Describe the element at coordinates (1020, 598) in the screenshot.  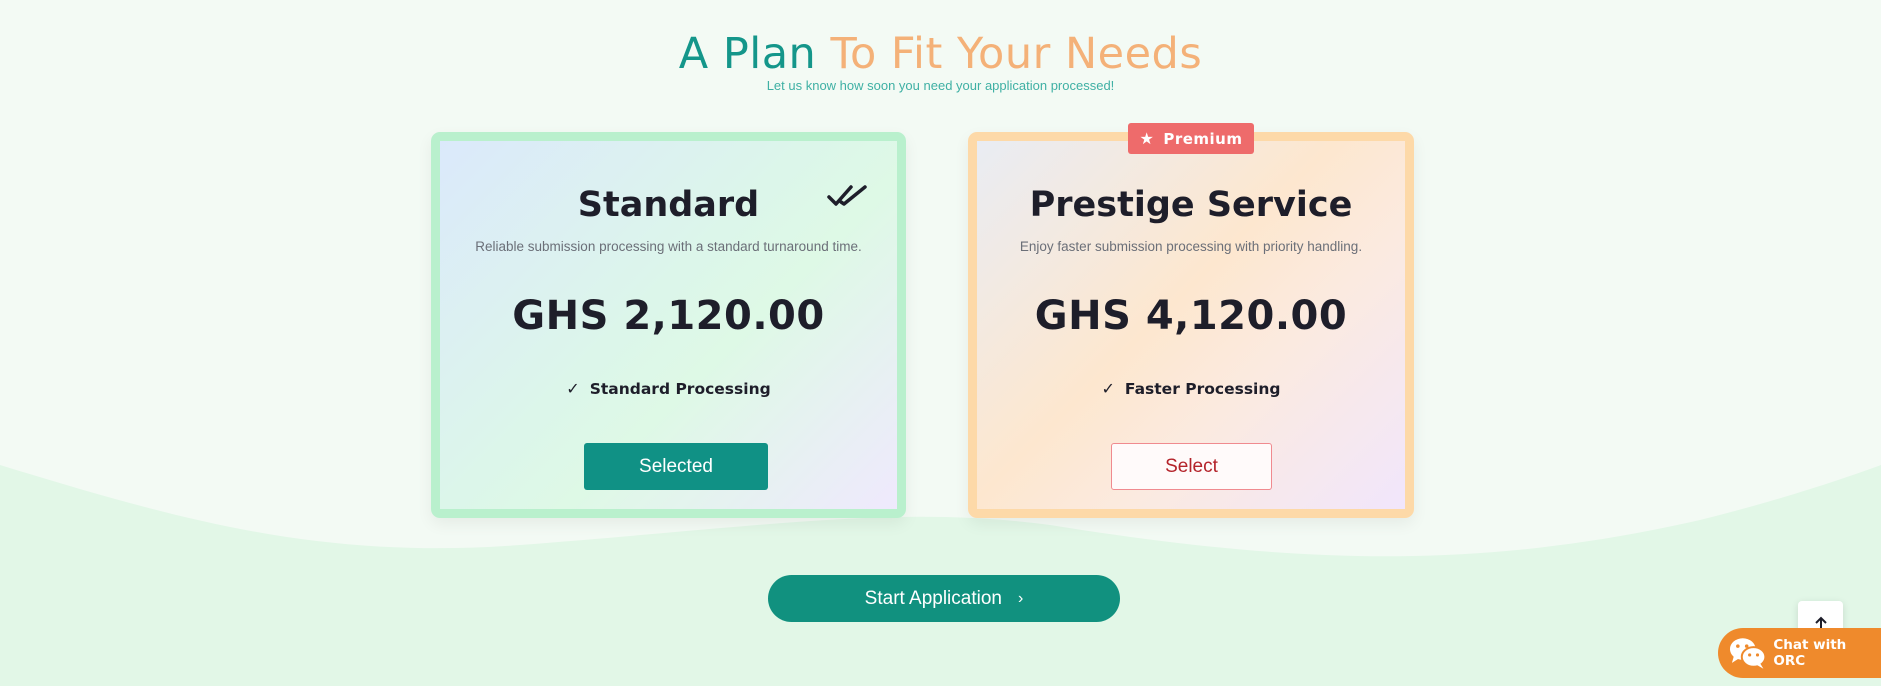
I see `chevron-right-icon: ›` at that location.